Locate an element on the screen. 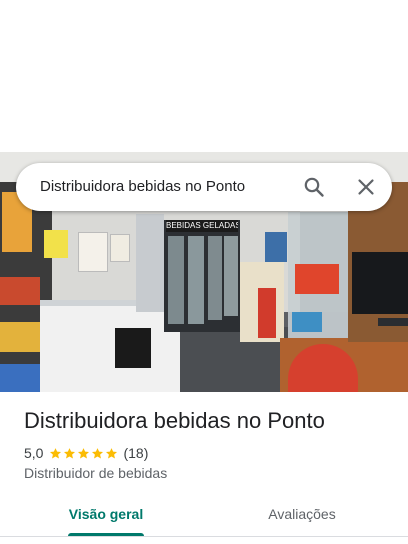  rating-row: 5,0 (18) is located at coordinates (86, 453).